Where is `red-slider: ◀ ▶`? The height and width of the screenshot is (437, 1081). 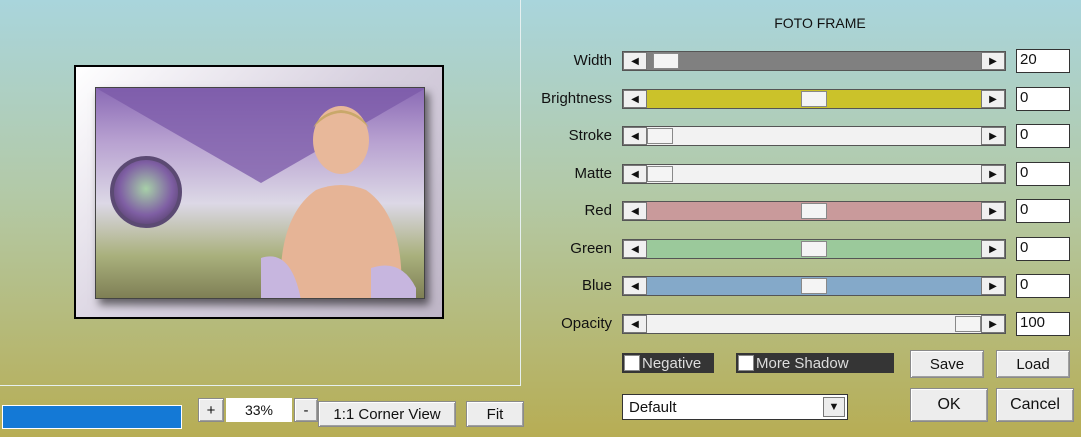 red-slider: ◀ ▶ is located at coordinates (814, 211).